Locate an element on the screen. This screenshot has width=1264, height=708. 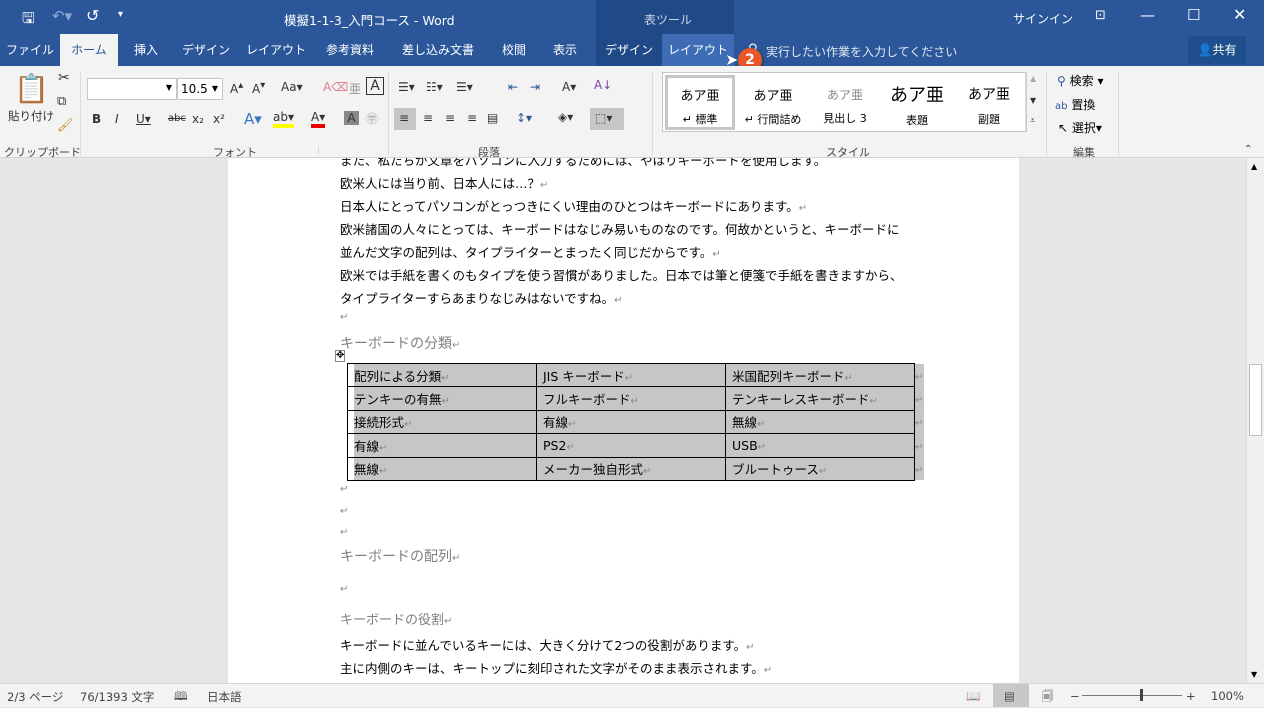
ribbon-display-icon: ⊡ is located at coordinates (1100, 15).